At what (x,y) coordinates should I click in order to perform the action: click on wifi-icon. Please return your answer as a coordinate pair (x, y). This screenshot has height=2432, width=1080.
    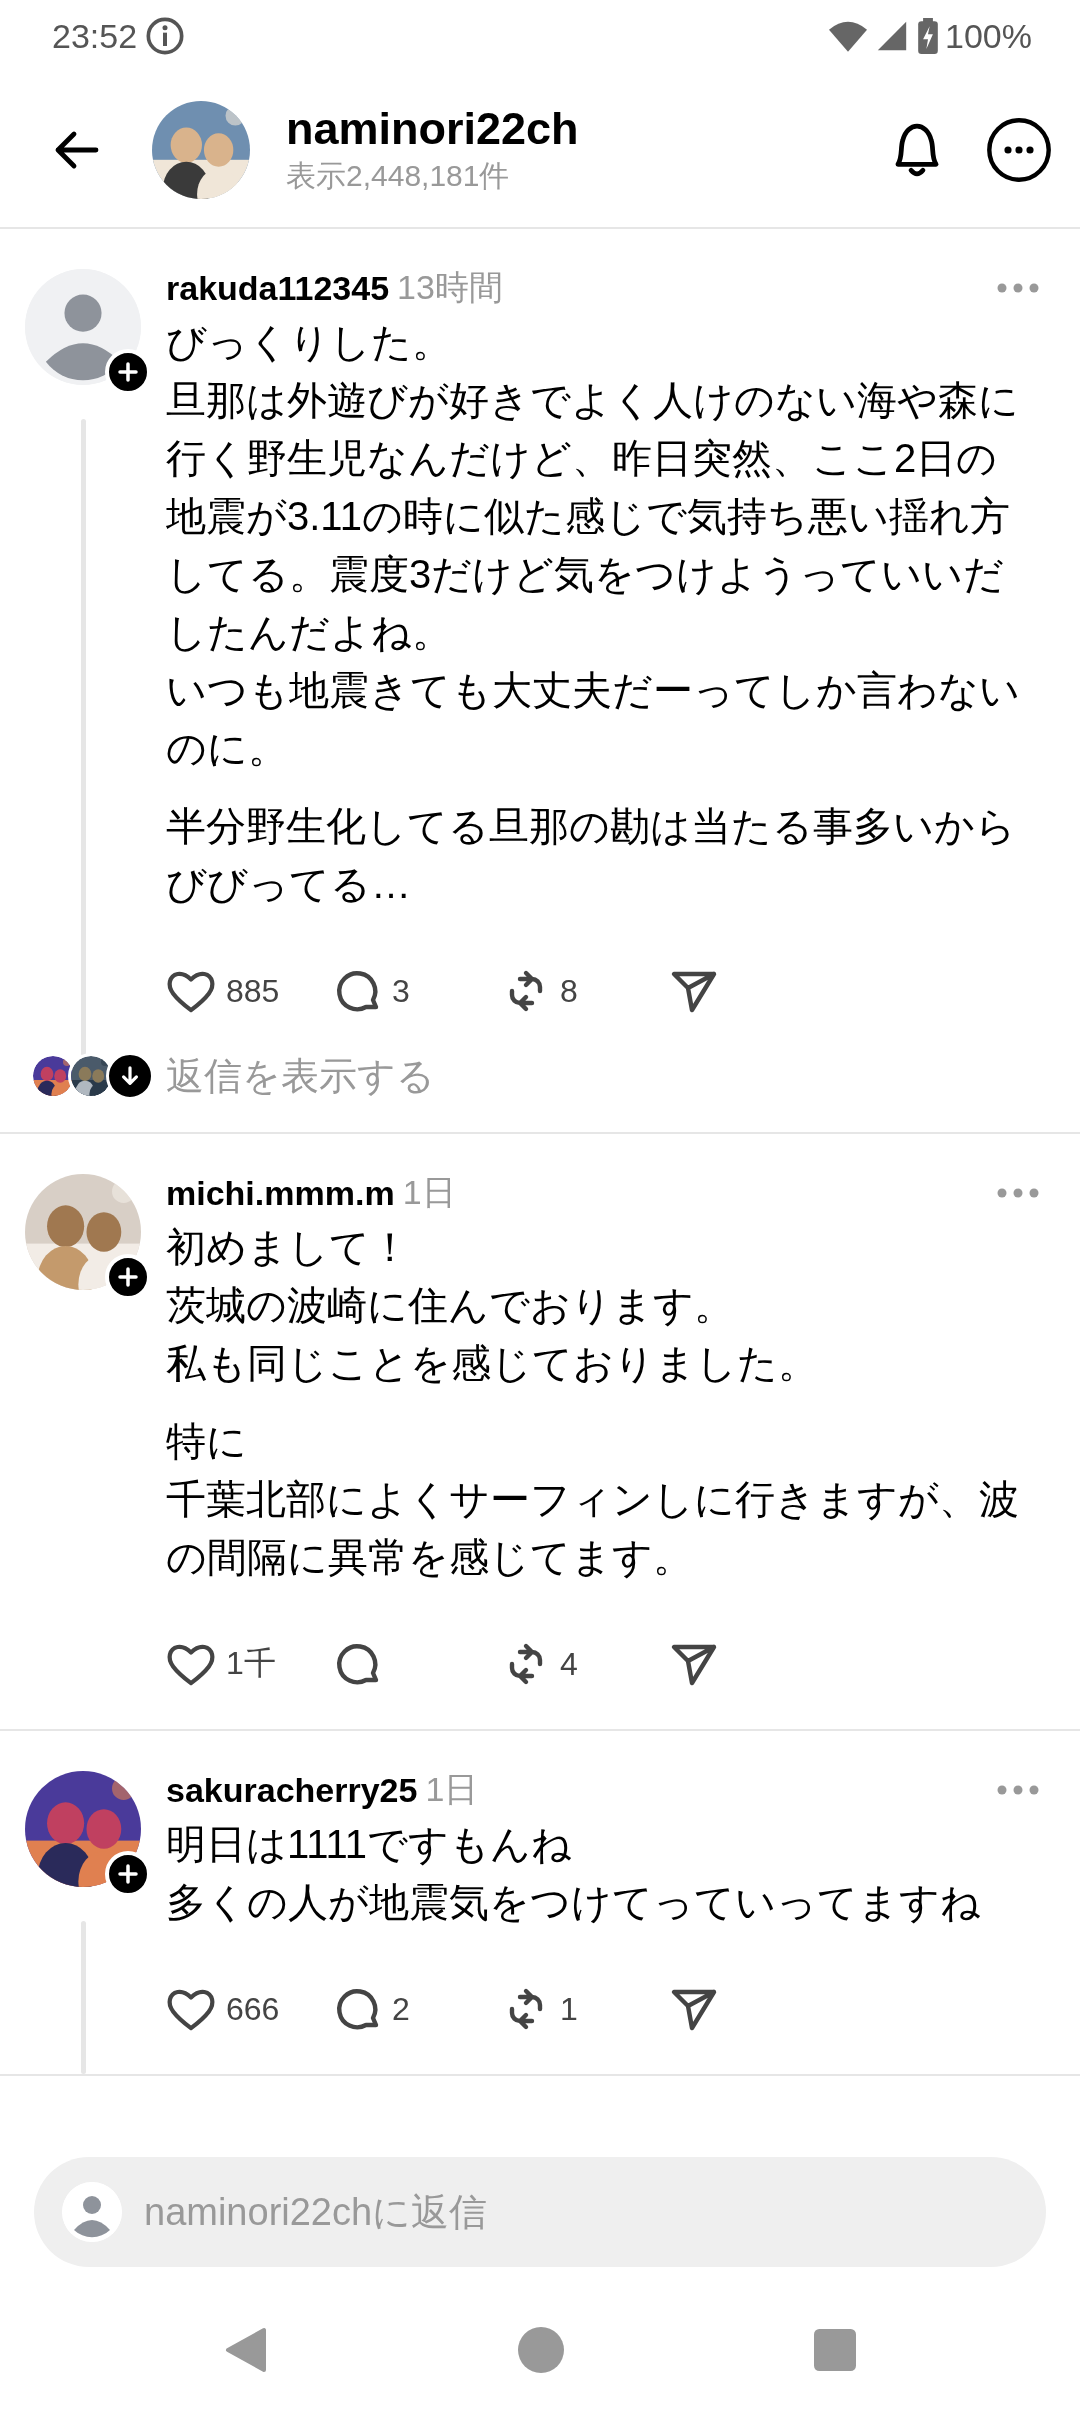
    Looking at the image, I should click on (848, 36).